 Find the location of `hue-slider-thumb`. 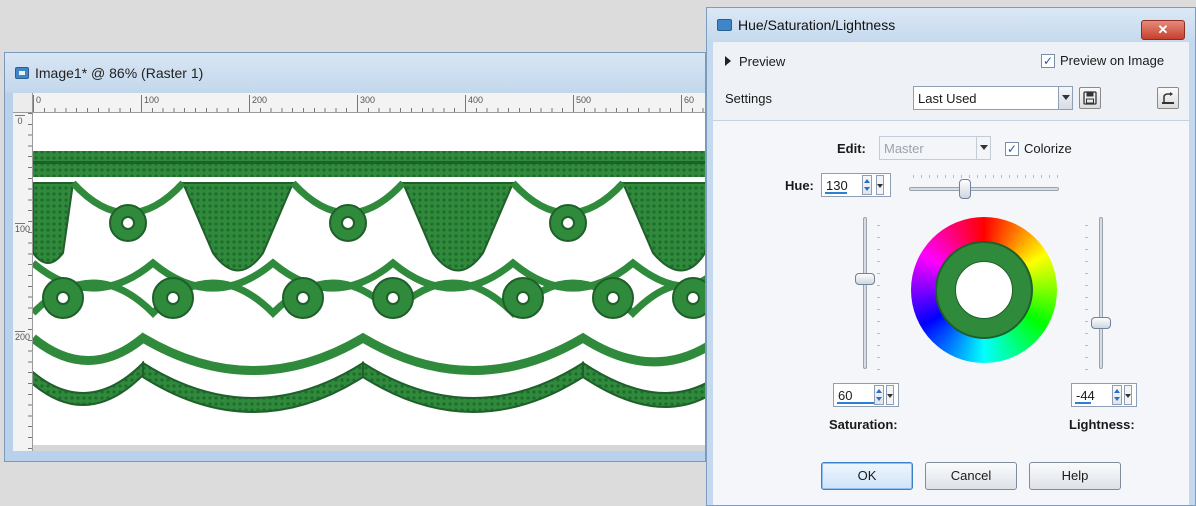

hue-slider-thumb is located at coordinates (965, 189).